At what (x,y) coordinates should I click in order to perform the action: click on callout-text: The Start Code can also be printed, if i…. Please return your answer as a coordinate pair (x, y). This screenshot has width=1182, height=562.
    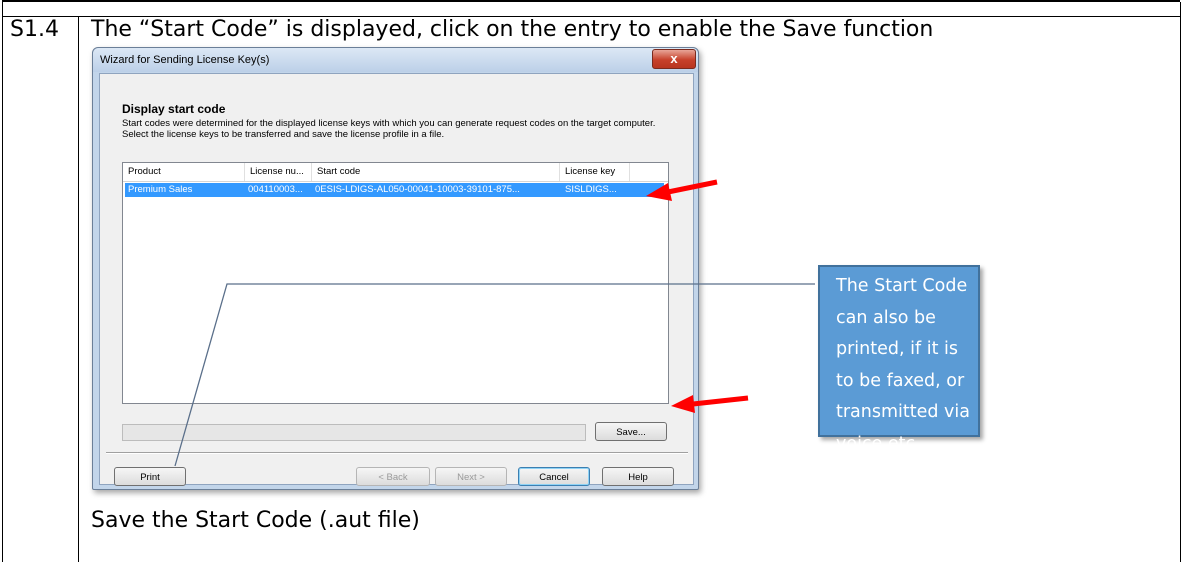
    Looking at the image, I should click on (903, 365).